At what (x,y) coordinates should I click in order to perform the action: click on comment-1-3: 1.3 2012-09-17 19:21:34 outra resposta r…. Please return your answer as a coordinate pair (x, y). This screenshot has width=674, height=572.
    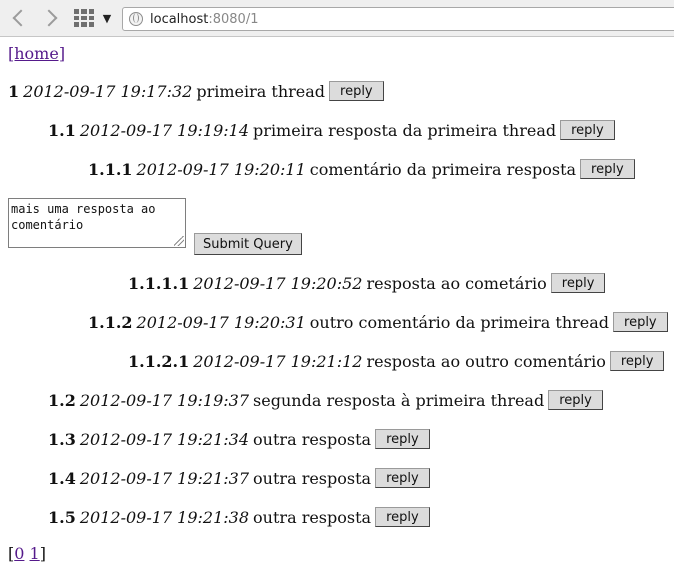
    Looking at the image, I should click on (239, 439).